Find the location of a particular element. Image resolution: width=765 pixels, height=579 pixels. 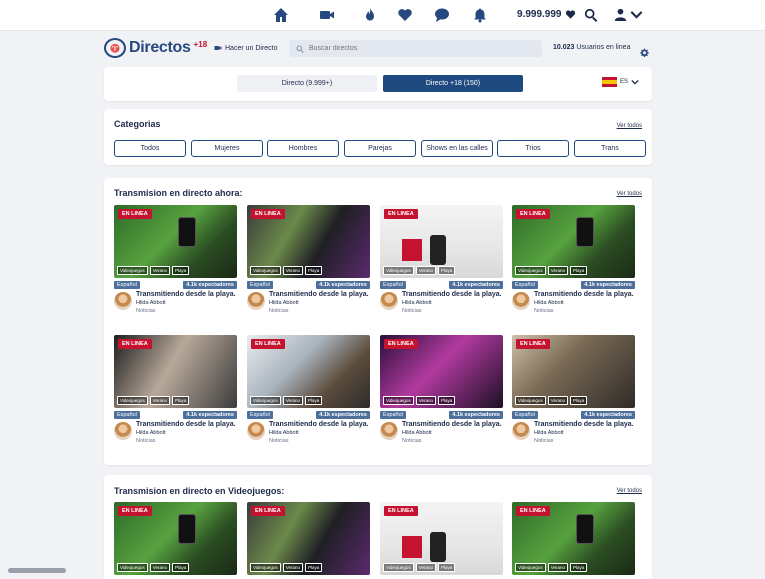

horizontal-scrollbar is located at coordinates (37, 570).